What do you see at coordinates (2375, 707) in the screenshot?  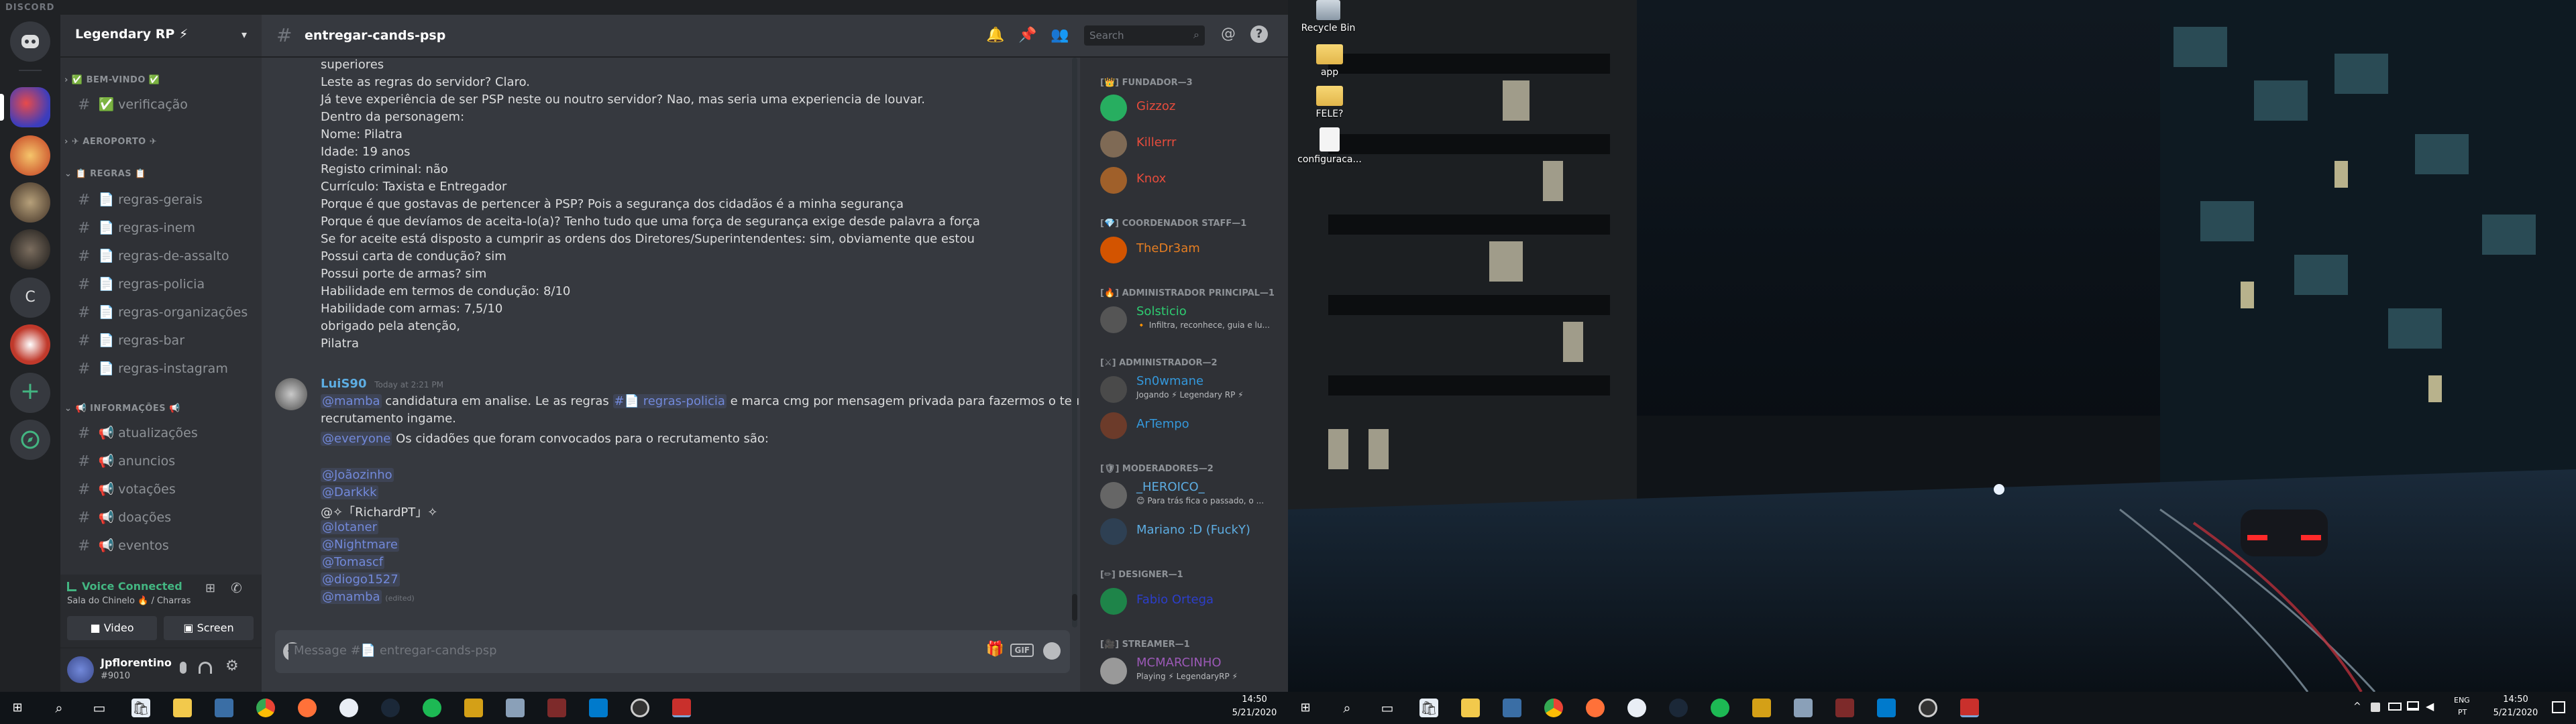 I see `tray-app-icon` at bounding box center [2375, 707].